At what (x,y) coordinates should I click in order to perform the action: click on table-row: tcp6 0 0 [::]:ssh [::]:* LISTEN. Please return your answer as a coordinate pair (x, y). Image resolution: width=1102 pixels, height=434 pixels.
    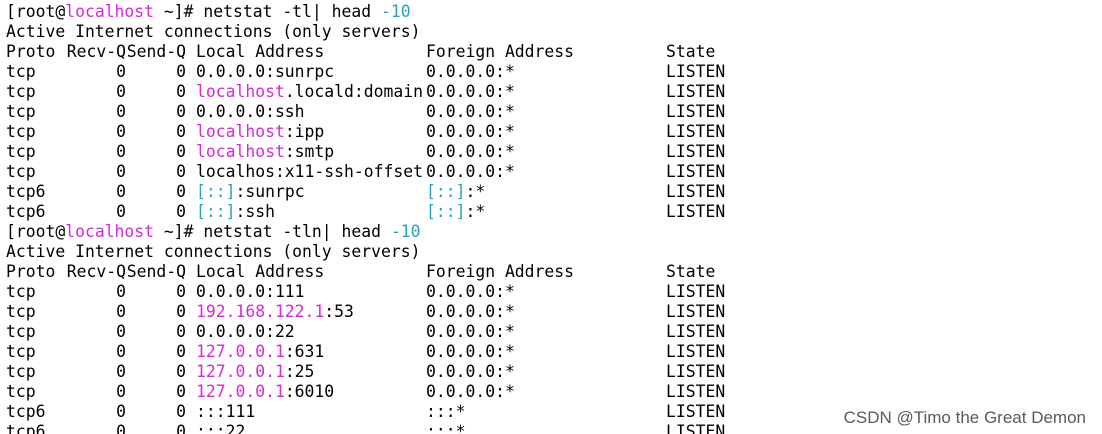
    Looking at the image, I should click on (554, 212).